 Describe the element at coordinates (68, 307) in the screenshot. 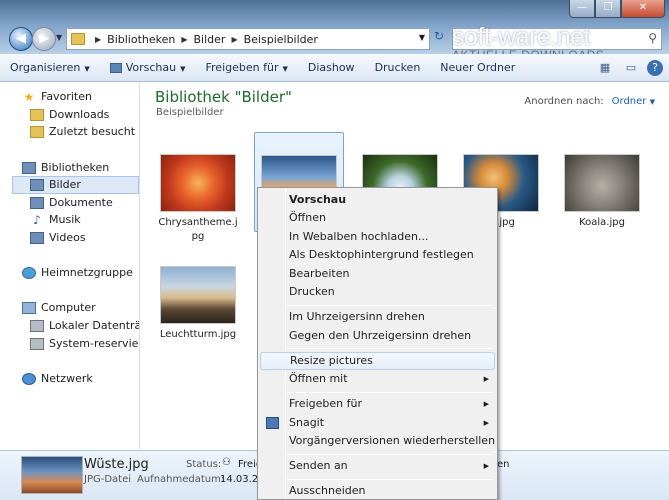

I see `sidebar-item-label: Computer` at that location.